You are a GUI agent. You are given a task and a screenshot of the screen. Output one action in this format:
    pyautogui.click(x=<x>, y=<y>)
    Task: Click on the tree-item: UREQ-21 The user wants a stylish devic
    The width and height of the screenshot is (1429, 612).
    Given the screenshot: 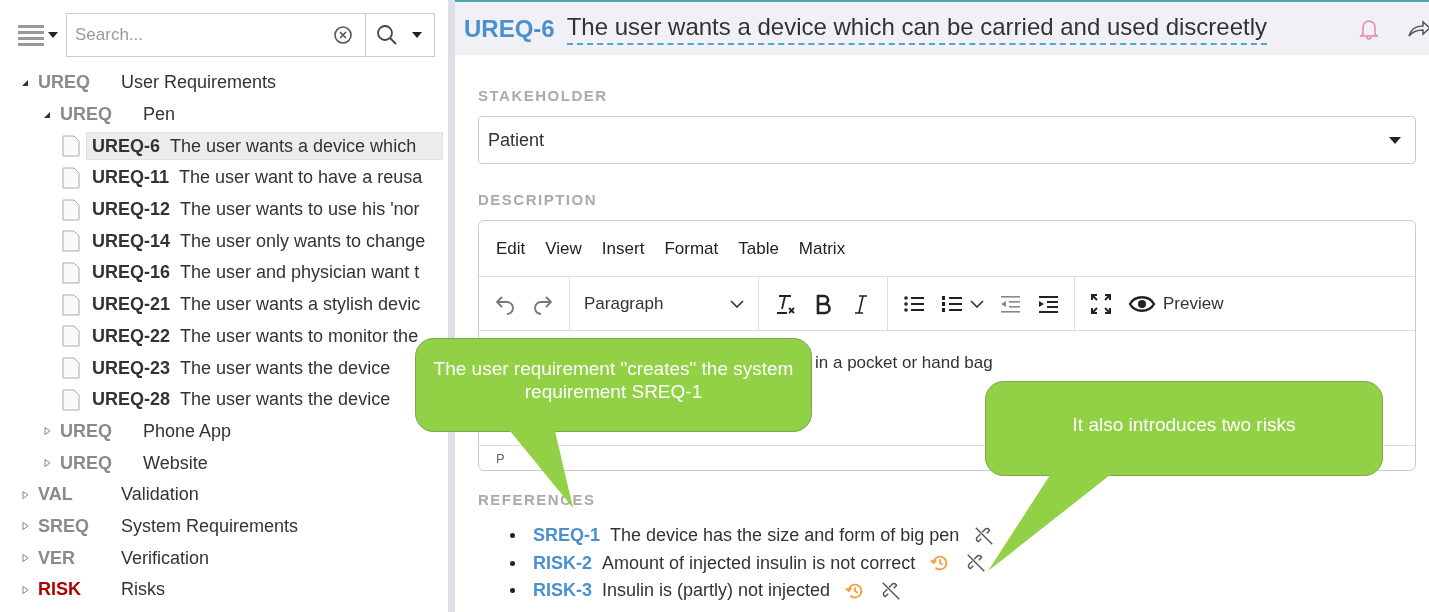 What is the action you would take?
    pyautogui.click(x=264, y=304)
    